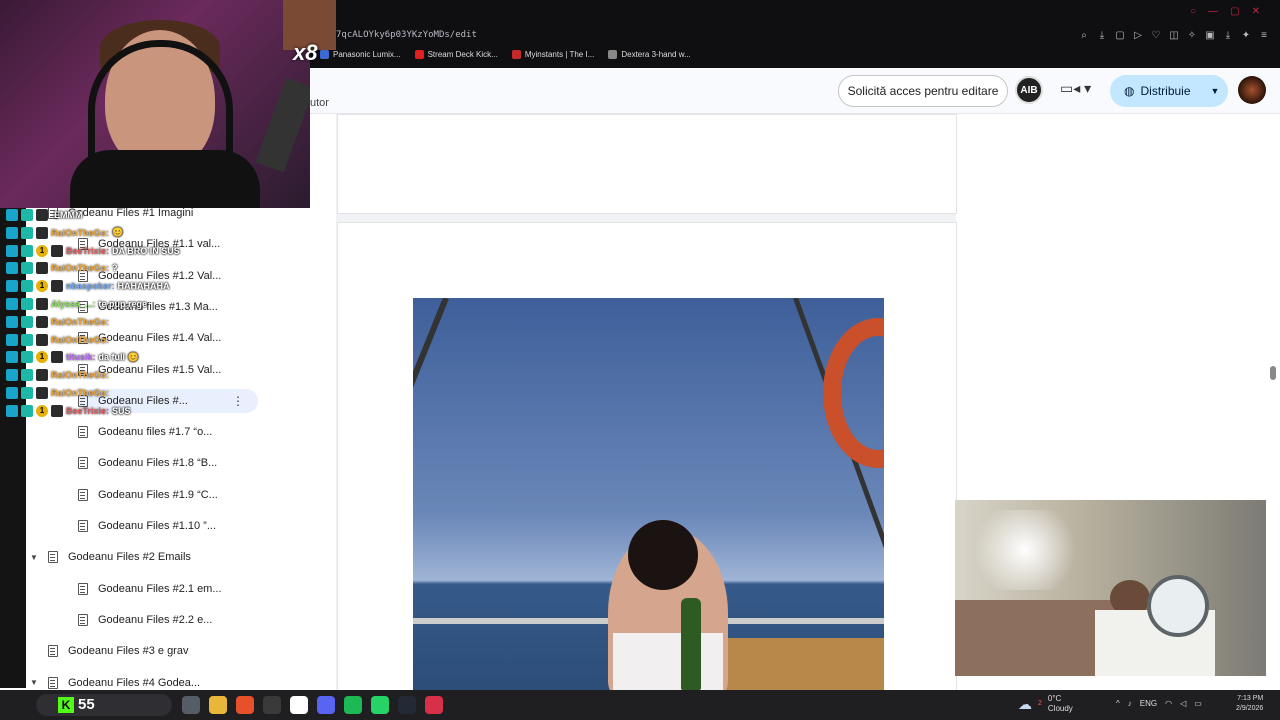  What do you see at coordinates (68, 215) in the screenshot?
I see `chat-text: EMMM` at bounding box center [68, 215].